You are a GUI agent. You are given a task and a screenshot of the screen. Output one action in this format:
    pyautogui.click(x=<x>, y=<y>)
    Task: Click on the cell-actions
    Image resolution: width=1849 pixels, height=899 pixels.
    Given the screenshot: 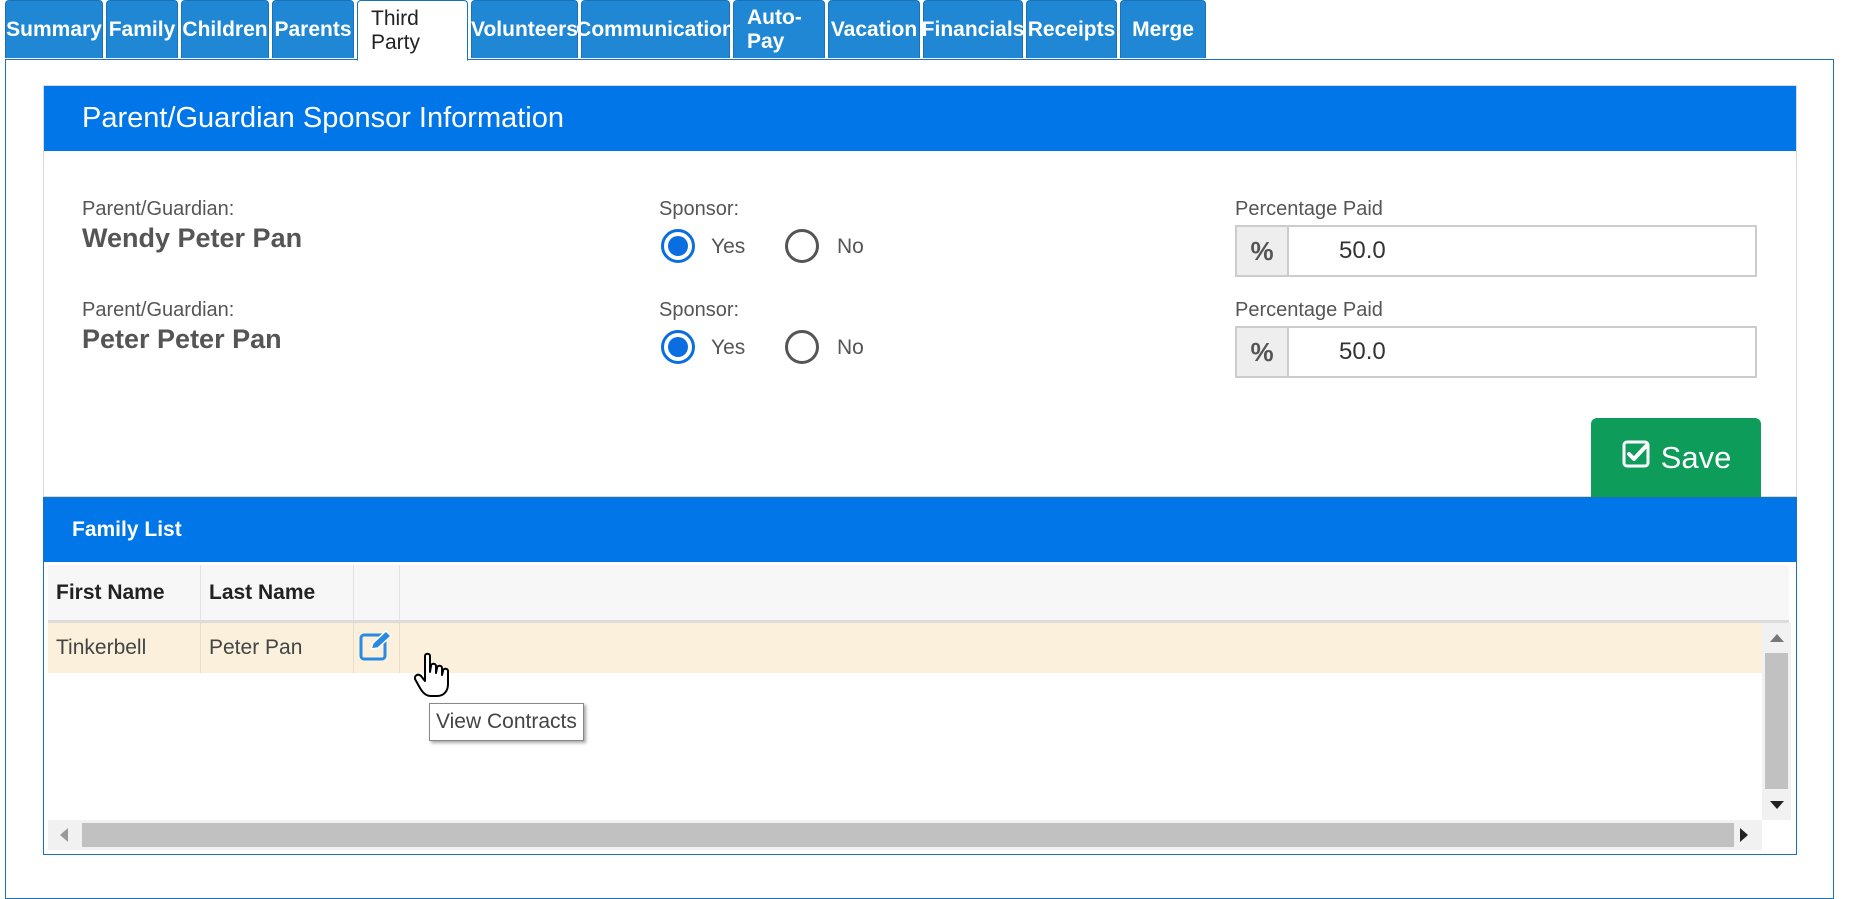 What is the action you would take?
    pyautogui.click(x=377, y=648)
    